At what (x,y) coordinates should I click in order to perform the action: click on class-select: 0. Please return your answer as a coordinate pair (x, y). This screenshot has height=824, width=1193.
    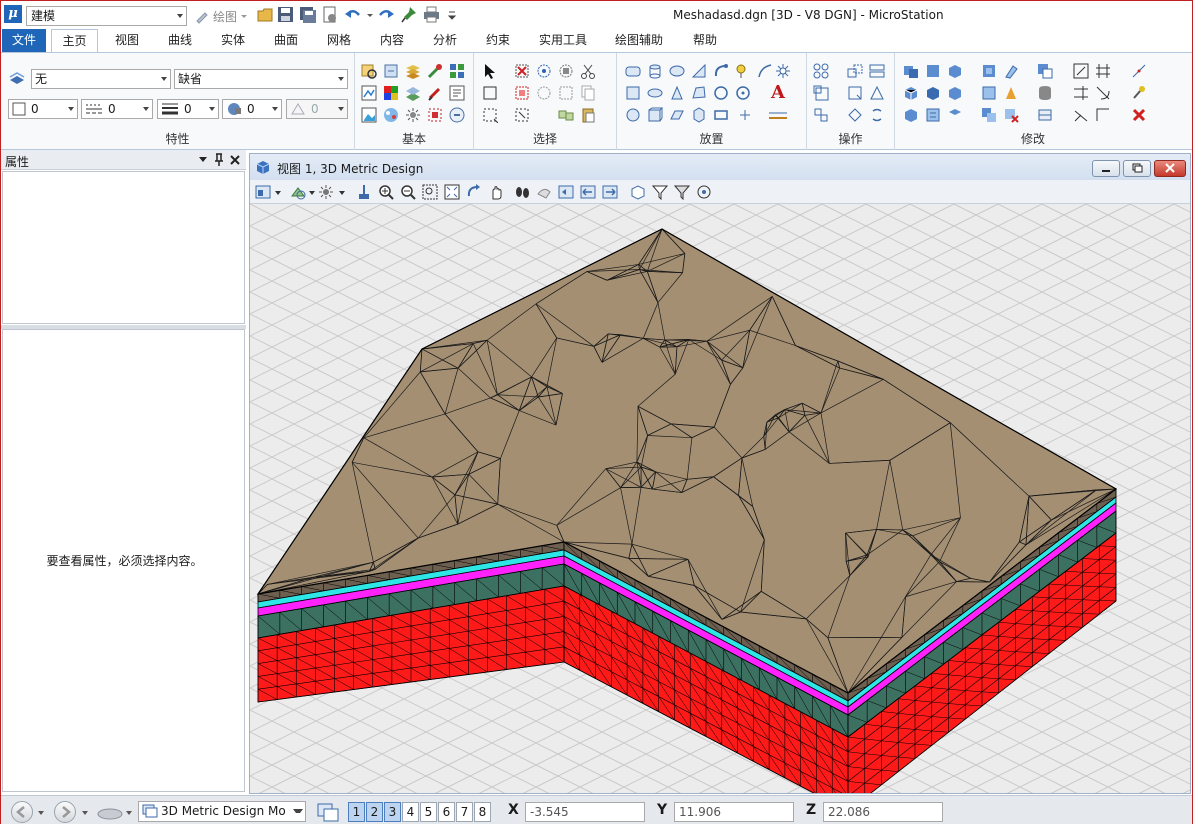
    Looking at the image, I should click on (252, 109).